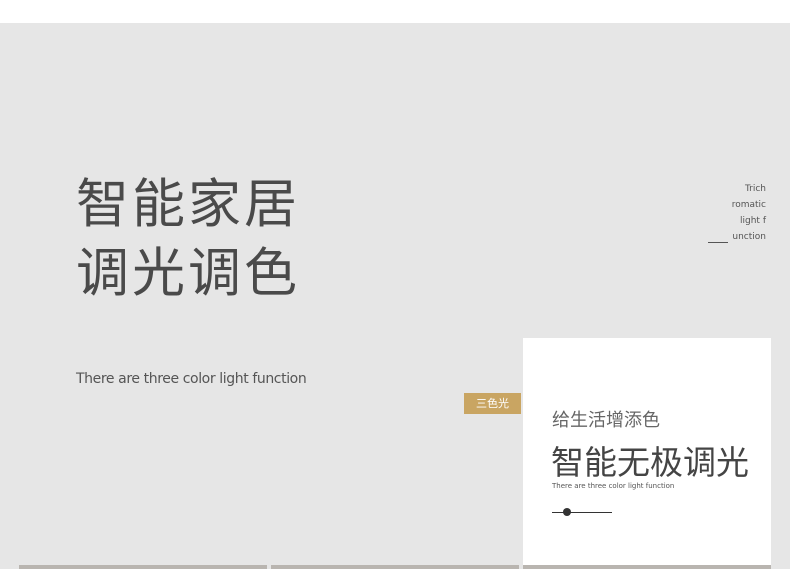  Describe the element at coordinates (753, 221) in the screenshot. I see `side-caption-line-3: light f` at that location.